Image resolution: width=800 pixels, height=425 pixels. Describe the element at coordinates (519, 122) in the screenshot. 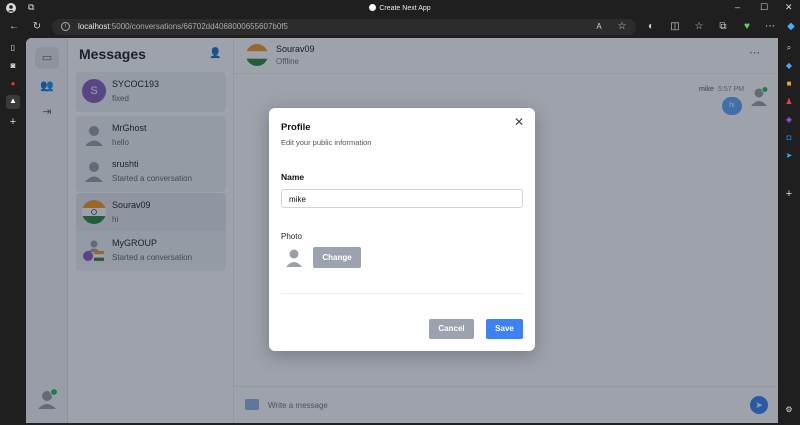

I see `close-icon: ✕` at that location.